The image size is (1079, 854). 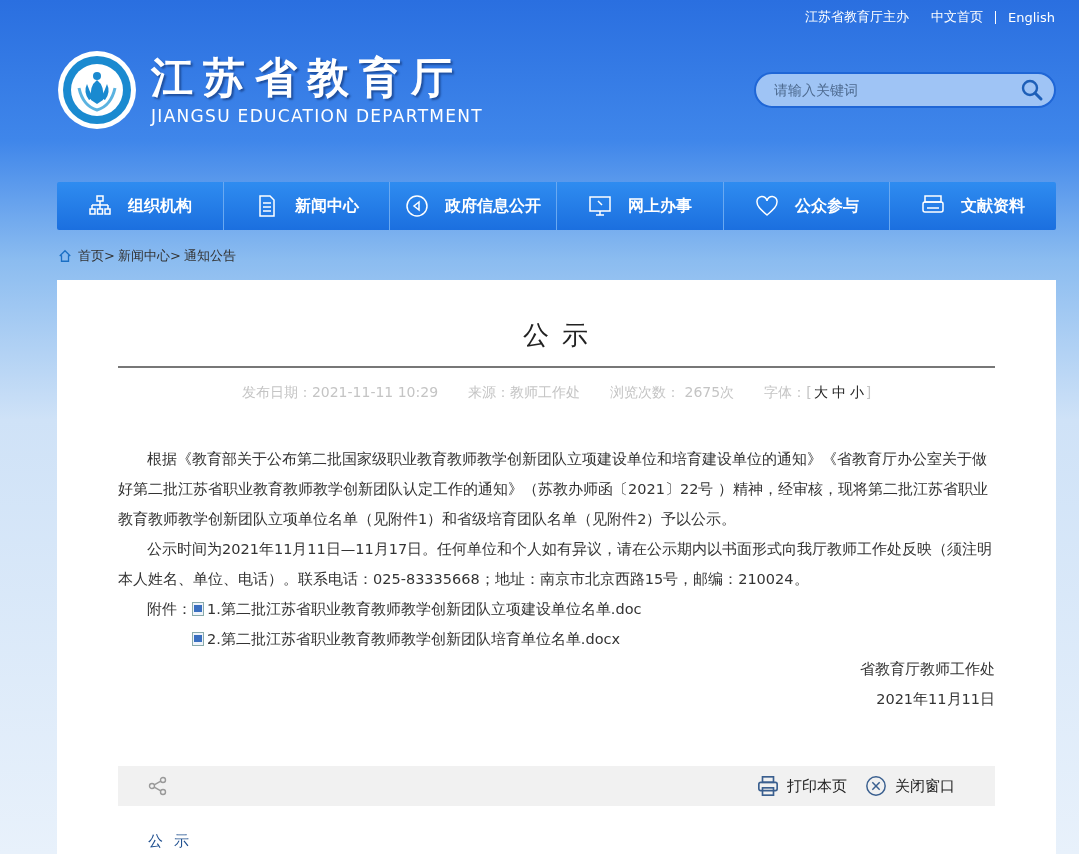 What do you see at coordinates (1031, 17) in the screenshot?
I see `english-link: English` at bounding box center [1031, 17].